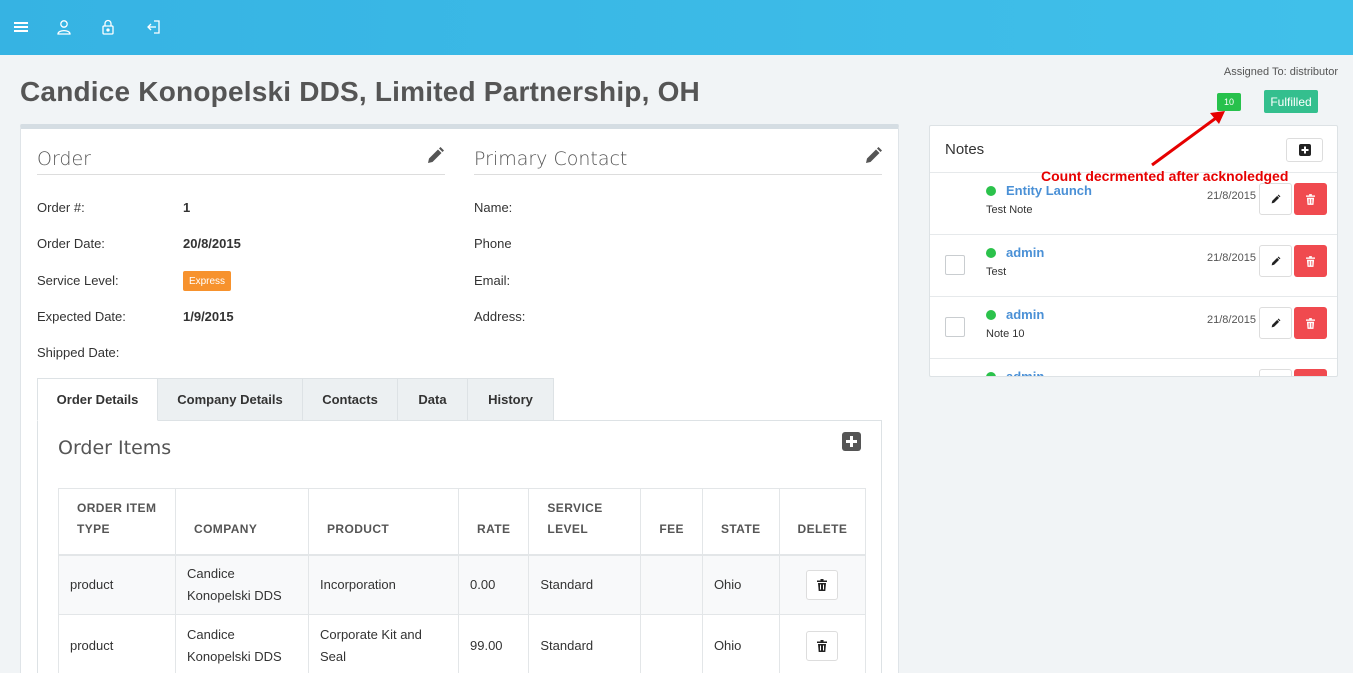  Describe the element at coordinates (1005, 334) in the screenshot. I see `note-text: Note 10` at that location.